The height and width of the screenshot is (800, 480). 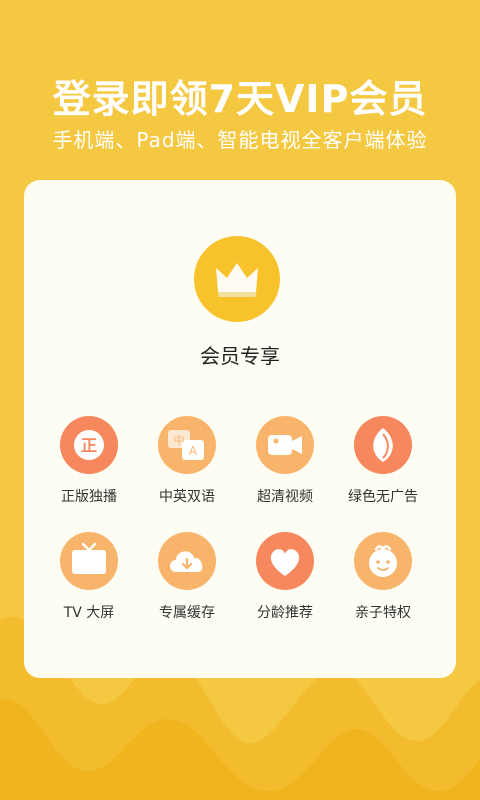 I want to click on zheng-badge-icon: 正, so click(x=89, y=445).